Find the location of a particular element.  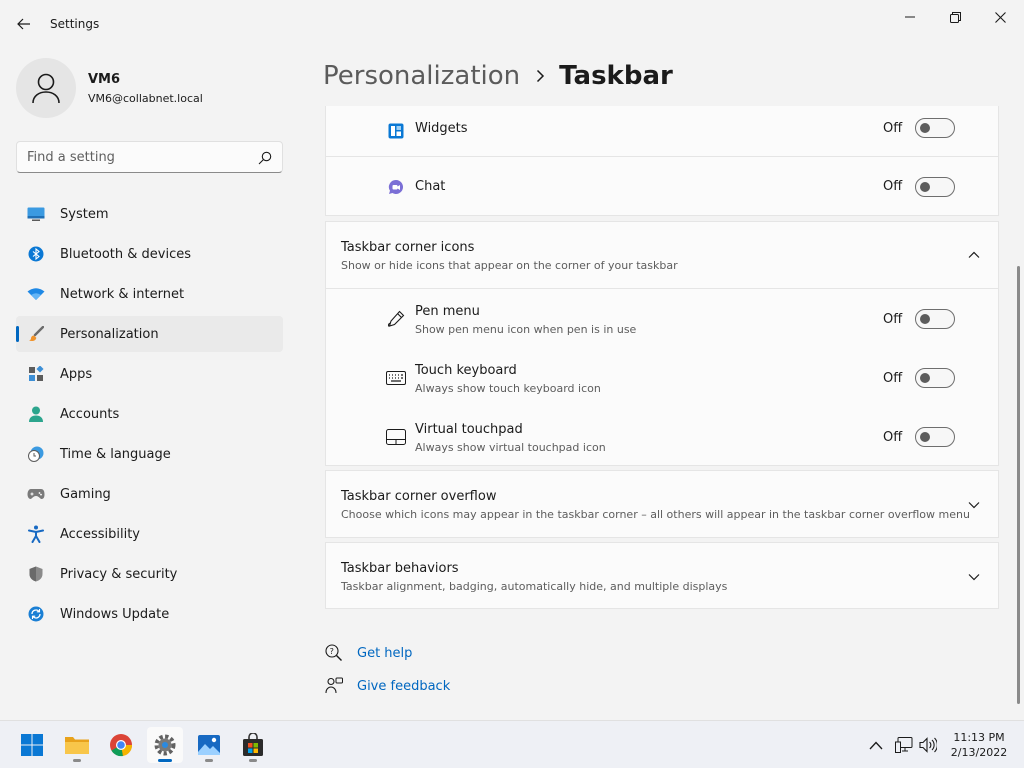

sidebar-item-apps: Apps is located at coordinates (149, 374).